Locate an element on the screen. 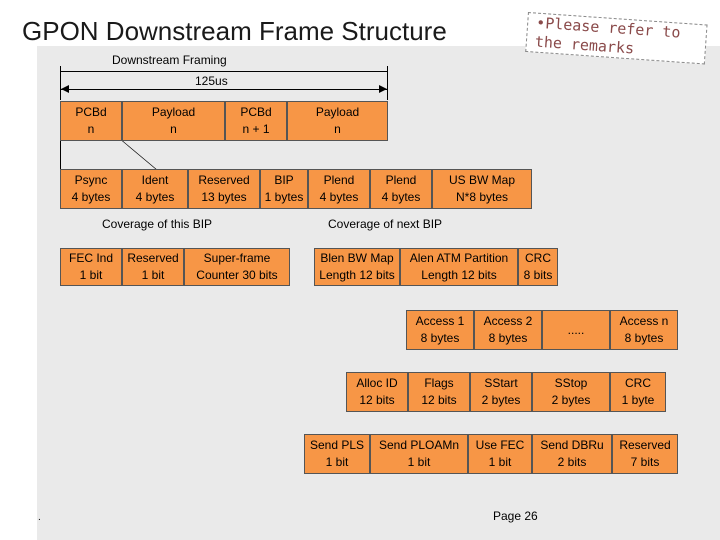 Image resolution: width=720 pixels, height=540 pixels. plend-box-2: Plend 4 bytes is located at coordinates (401, 189).